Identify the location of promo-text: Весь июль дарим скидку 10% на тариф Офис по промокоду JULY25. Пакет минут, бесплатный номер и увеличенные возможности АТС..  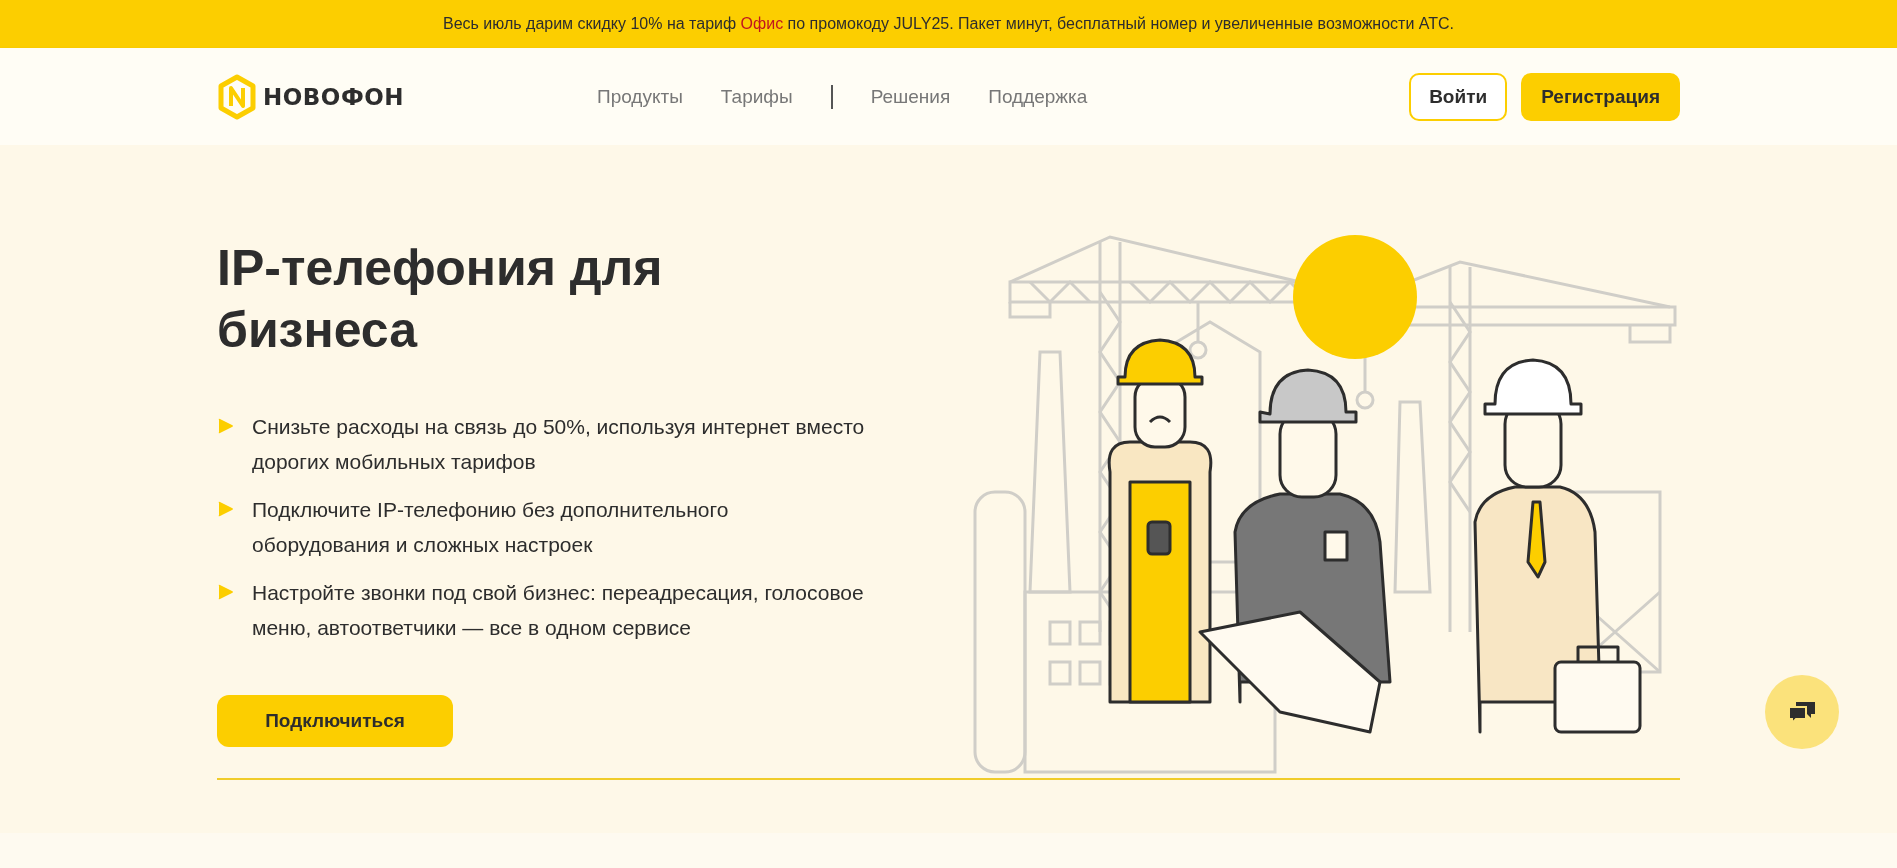
(948, 24).